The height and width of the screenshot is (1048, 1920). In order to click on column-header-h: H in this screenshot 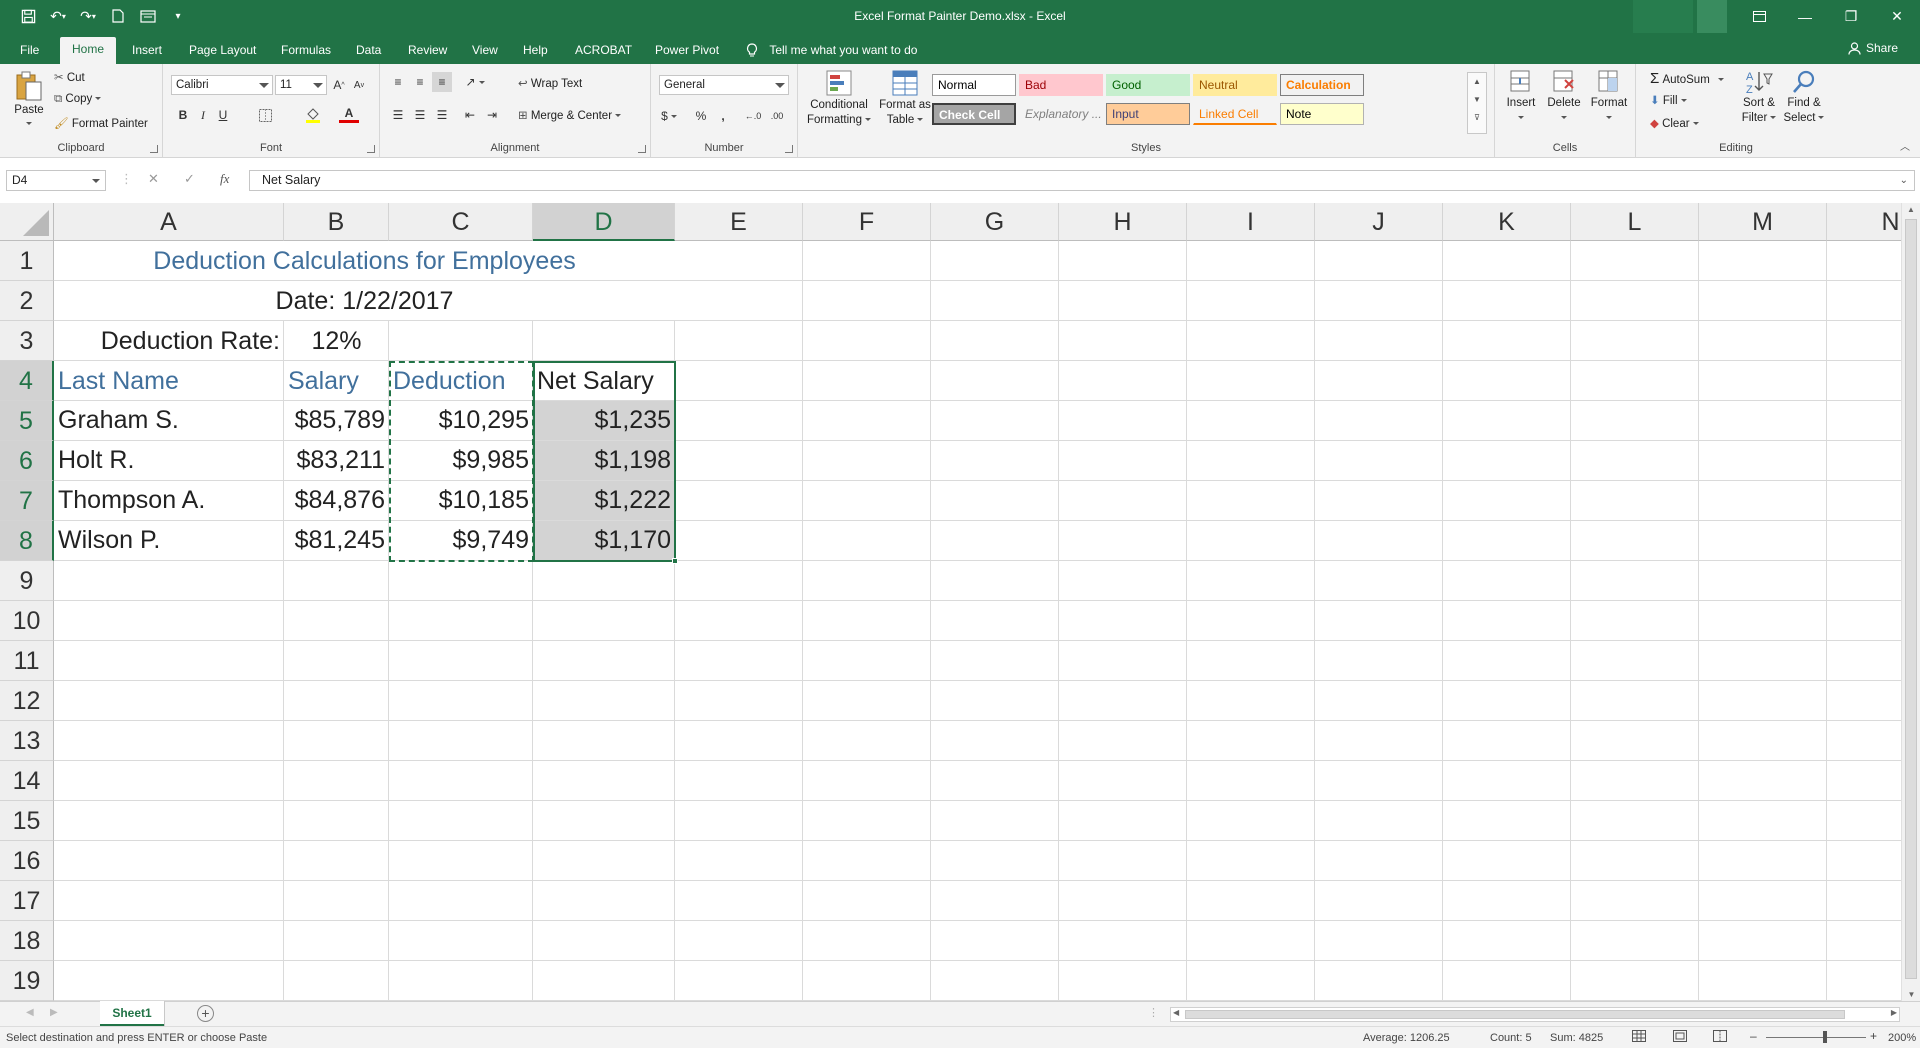, I will do `click(1123, 222)`.